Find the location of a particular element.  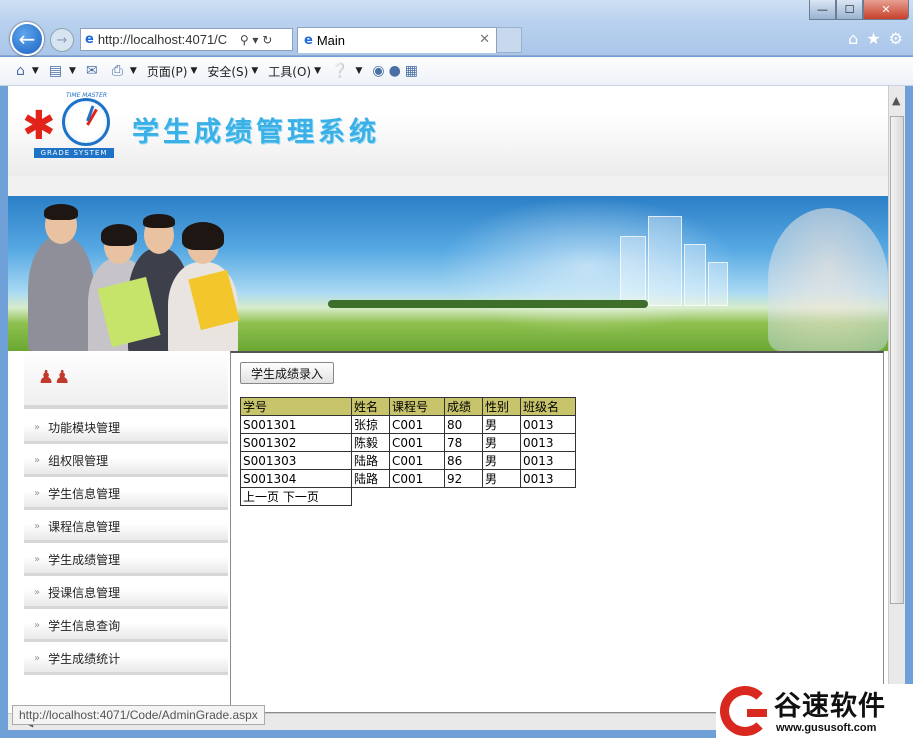

page-menu-label: 页面(P) is located at coordinates (167, 71).